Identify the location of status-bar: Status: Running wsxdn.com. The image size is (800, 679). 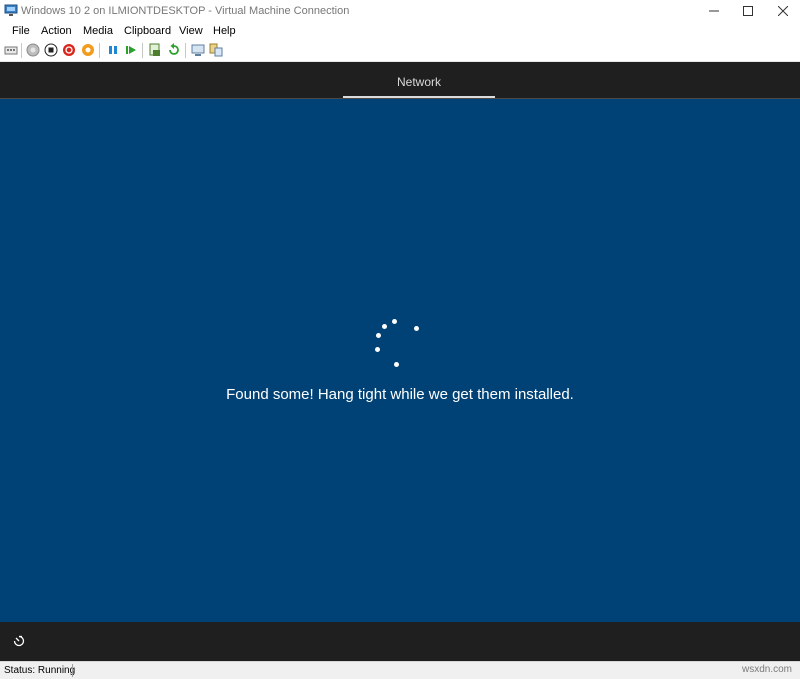
(400, 670).